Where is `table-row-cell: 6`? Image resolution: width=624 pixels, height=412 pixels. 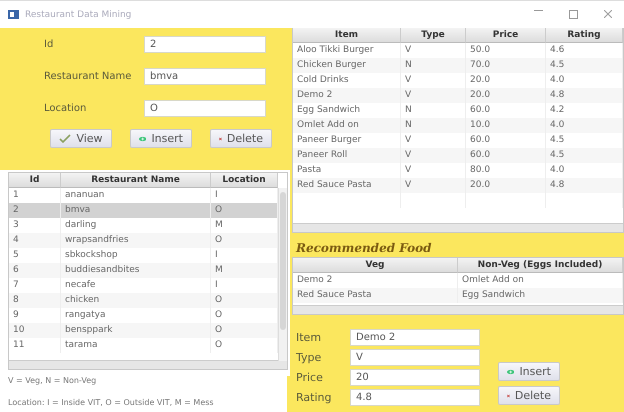 table-row-cell: 6 is located at coordinates (35, 270).